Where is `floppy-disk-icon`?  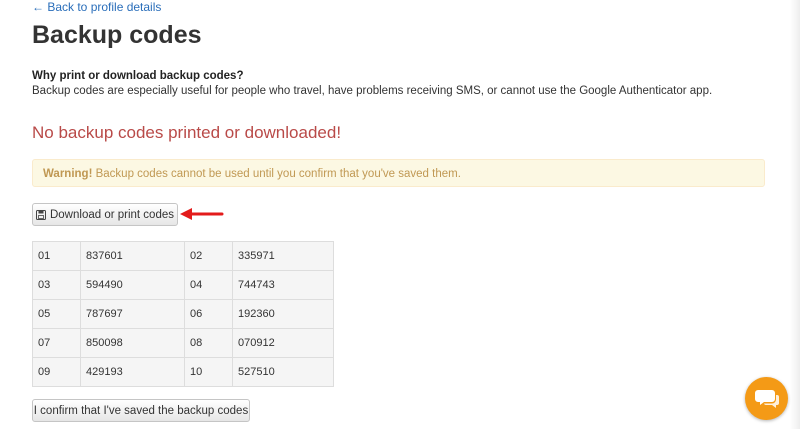 floppy-disk-icon is located at coordinates (40, 214).